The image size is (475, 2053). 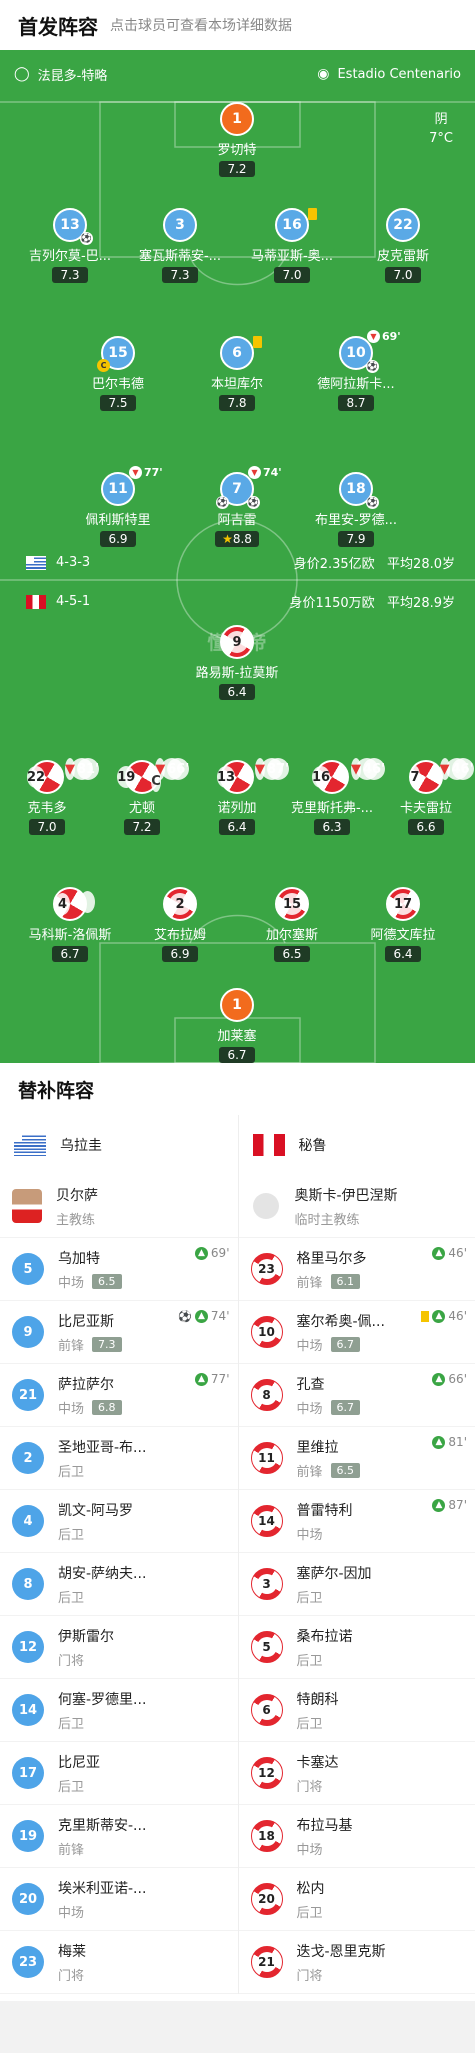 What do you see at coordinates (421, 603) in the screenshot?
I see `away-age: 平均28.9岁` at bounding box center [421, 603].